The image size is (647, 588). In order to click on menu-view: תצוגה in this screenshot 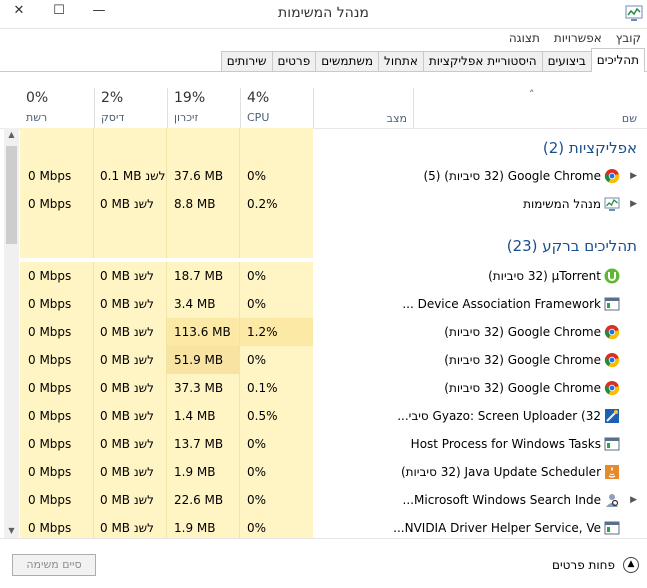, I will do `click(524, 38)`.